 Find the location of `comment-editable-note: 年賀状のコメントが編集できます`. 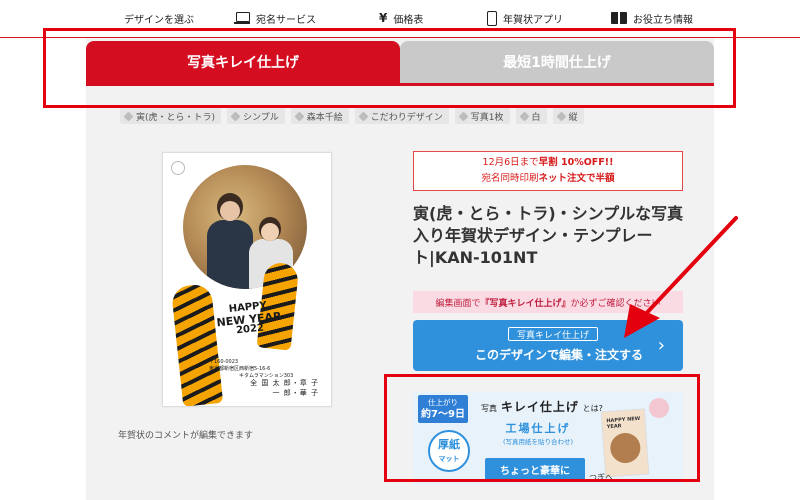

comment-editable-note: 年賀状のコメントが編集できます is located at coordinates (186, 436).